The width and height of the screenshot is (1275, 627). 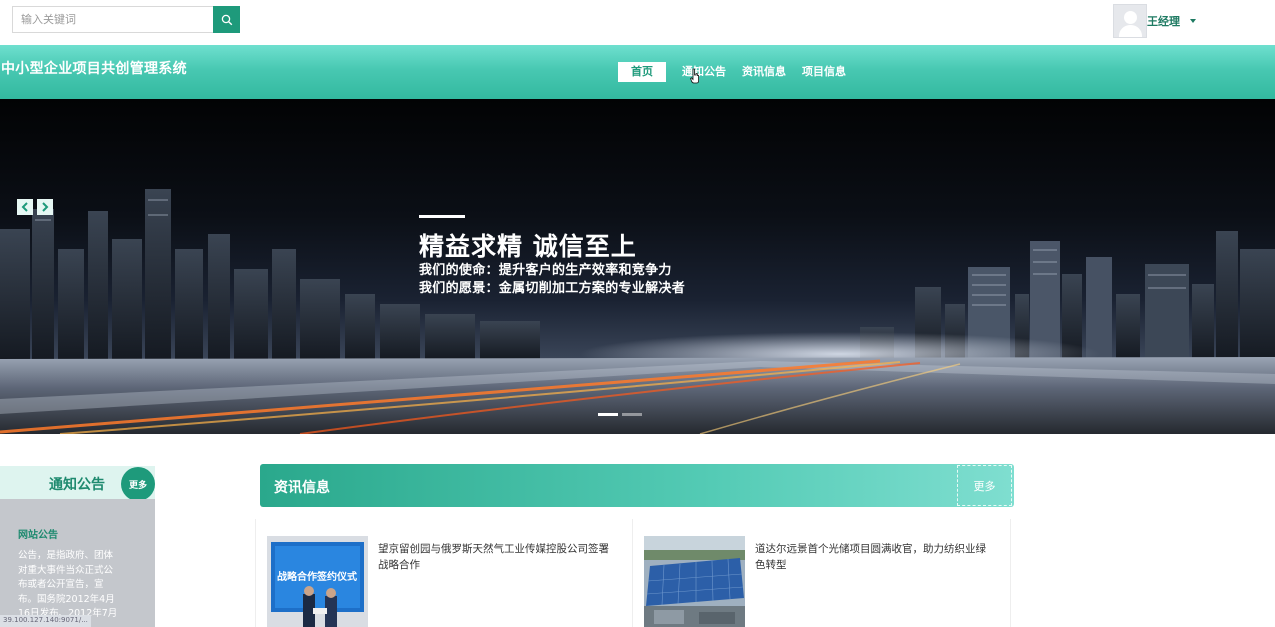 I want to click on news-thumbnail: 战略合作签约仪式, so click(x=317, y=581).